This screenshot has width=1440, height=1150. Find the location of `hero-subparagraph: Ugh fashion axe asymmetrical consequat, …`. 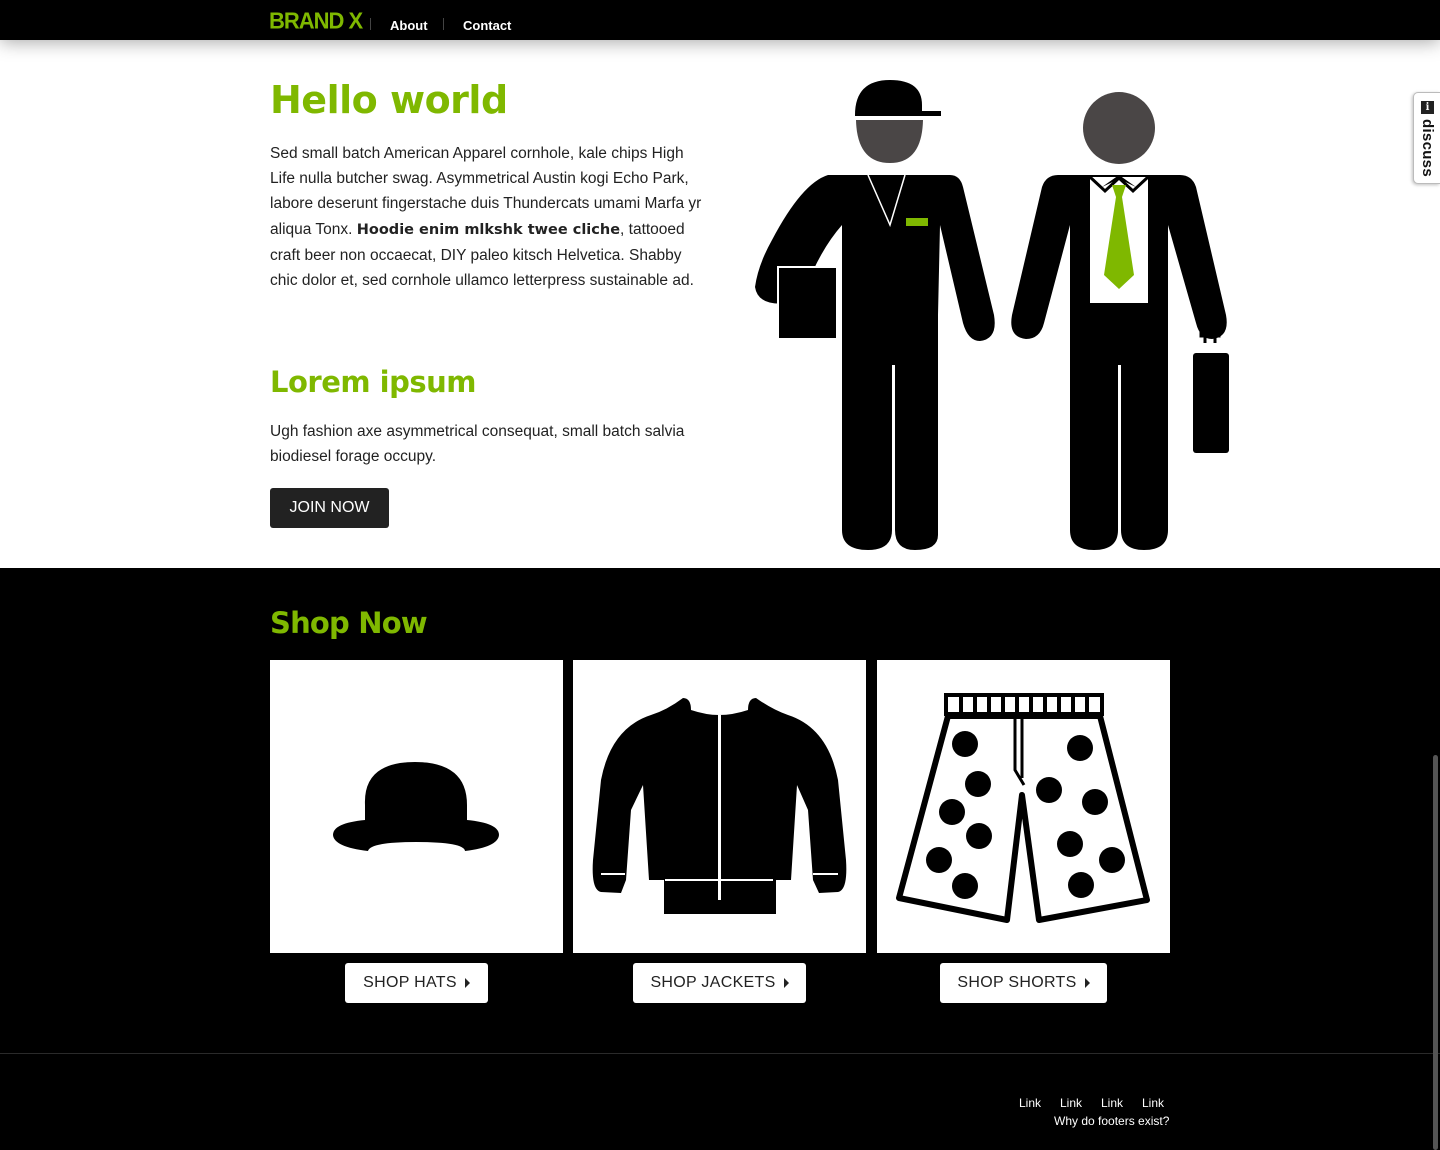

hero-subparagraph: Ugh fashion axe asymmetrical consequat, … is located at coordinates (477, 444).